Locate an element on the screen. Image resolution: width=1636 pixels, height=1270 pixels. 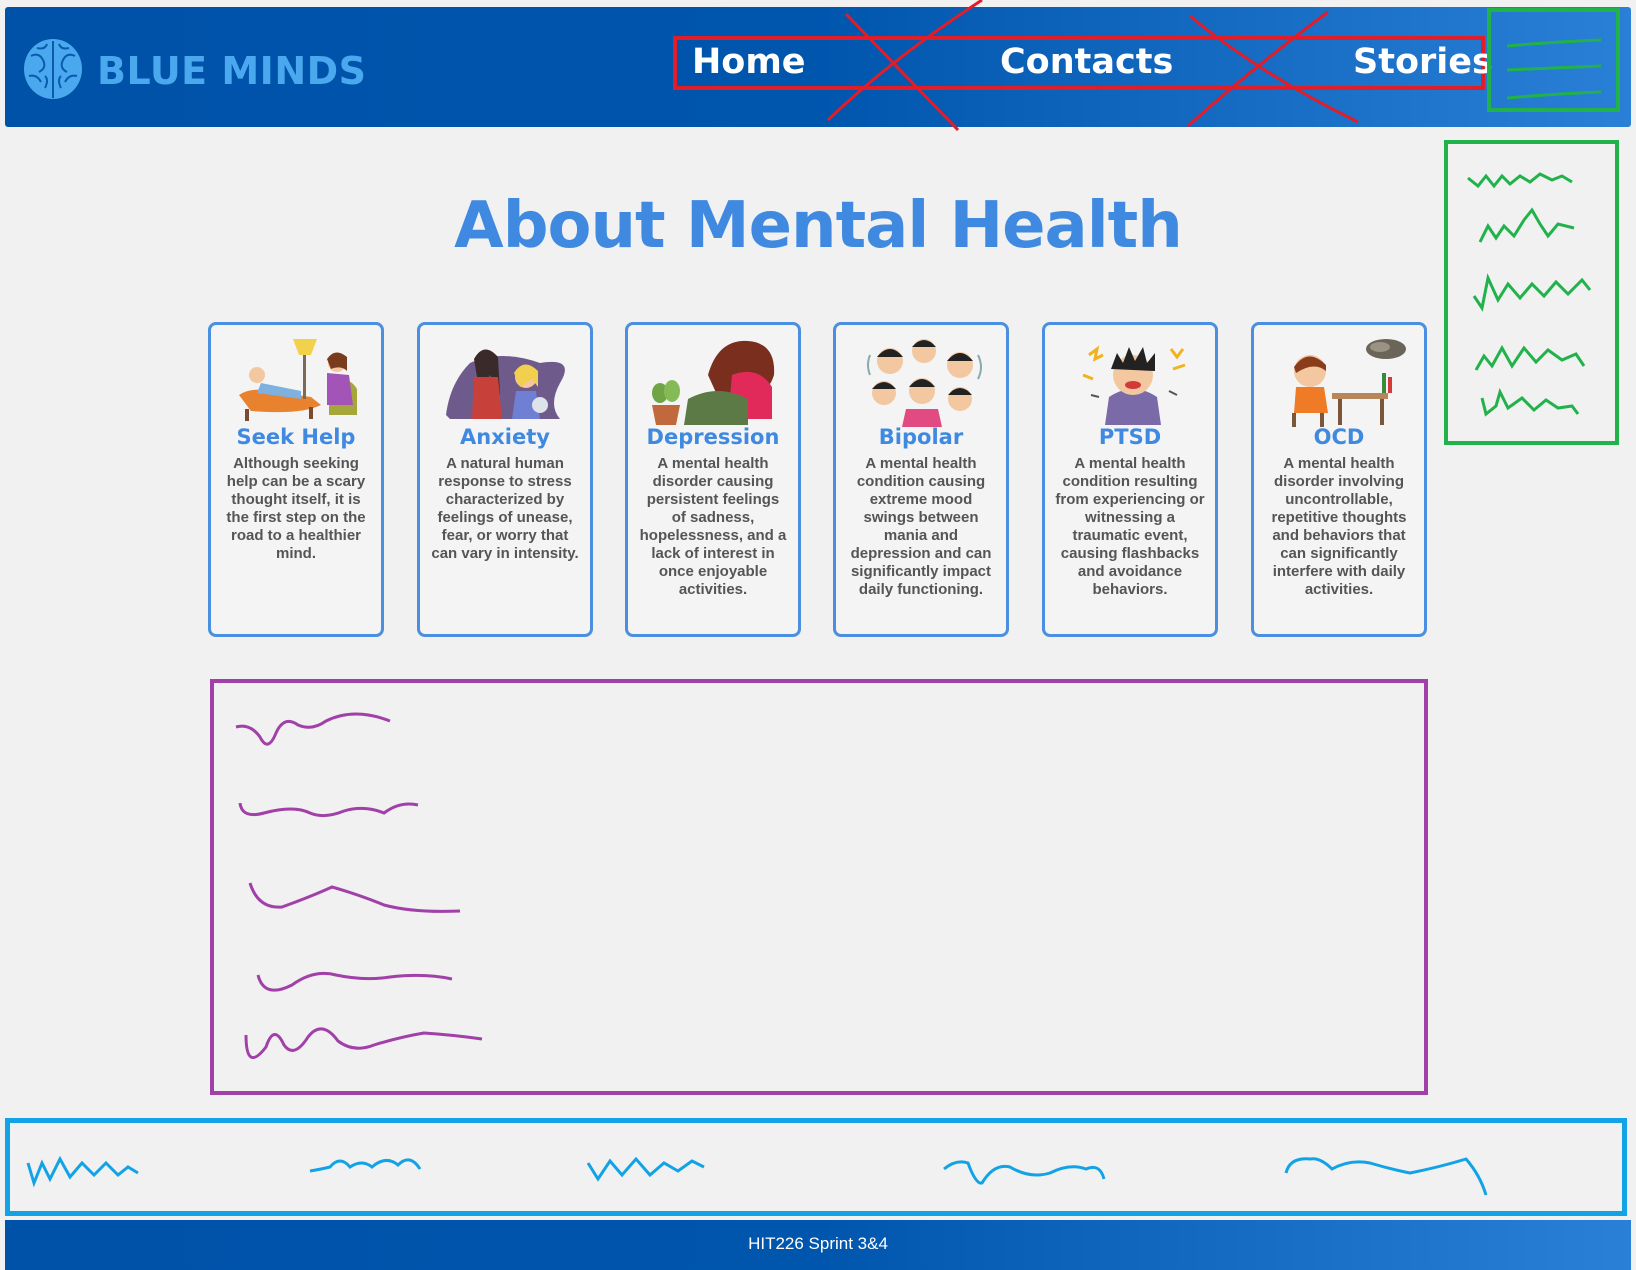
page-title: About Mental Health is located at coordinates (818, 226).